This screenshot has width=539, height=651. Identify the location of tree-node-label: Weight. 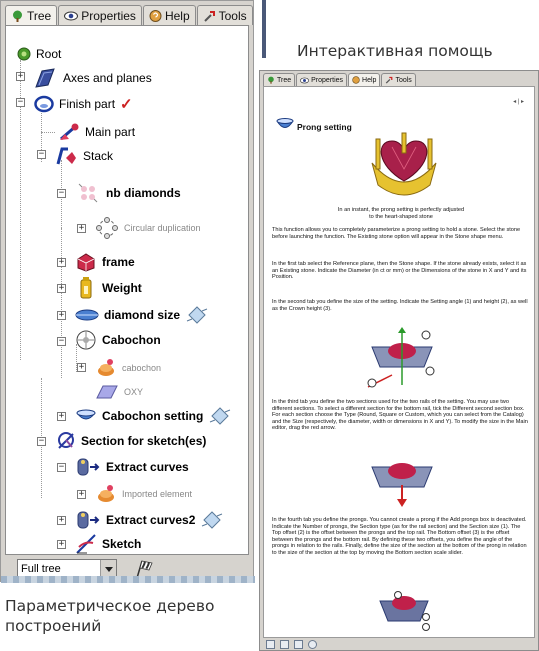
(122, 288).